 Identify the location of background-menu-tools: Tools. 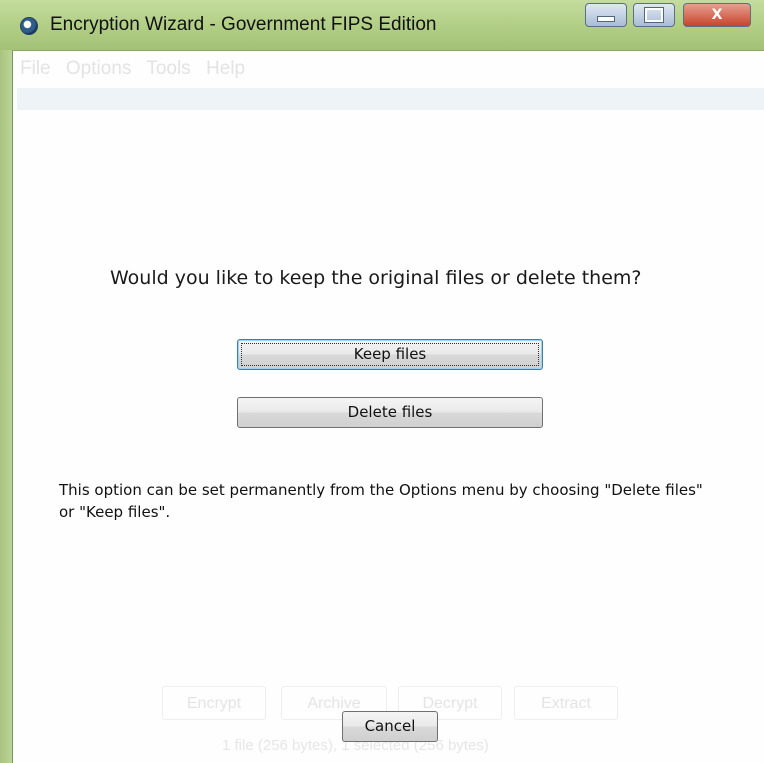
(168, 68).